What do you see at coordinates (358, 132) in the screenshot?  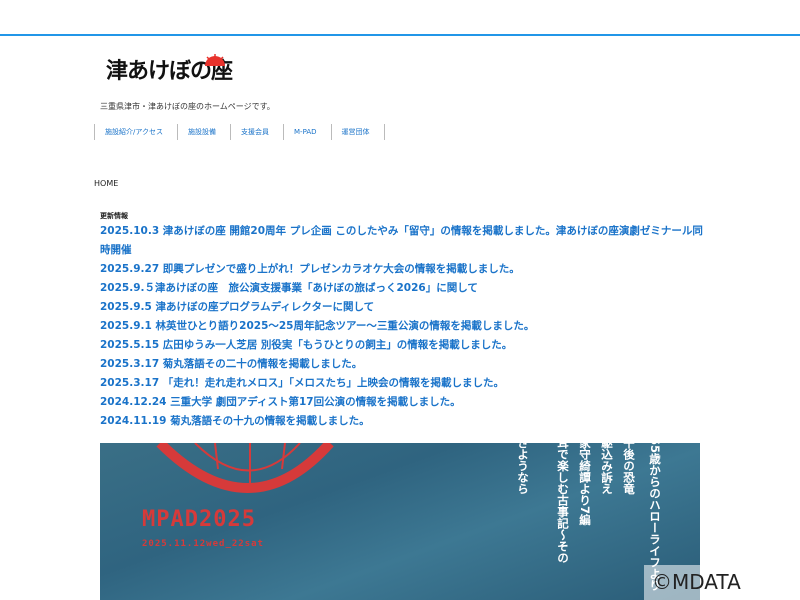 I see `nav-item-organization: 運営団体` at bounding box center [358, 132].